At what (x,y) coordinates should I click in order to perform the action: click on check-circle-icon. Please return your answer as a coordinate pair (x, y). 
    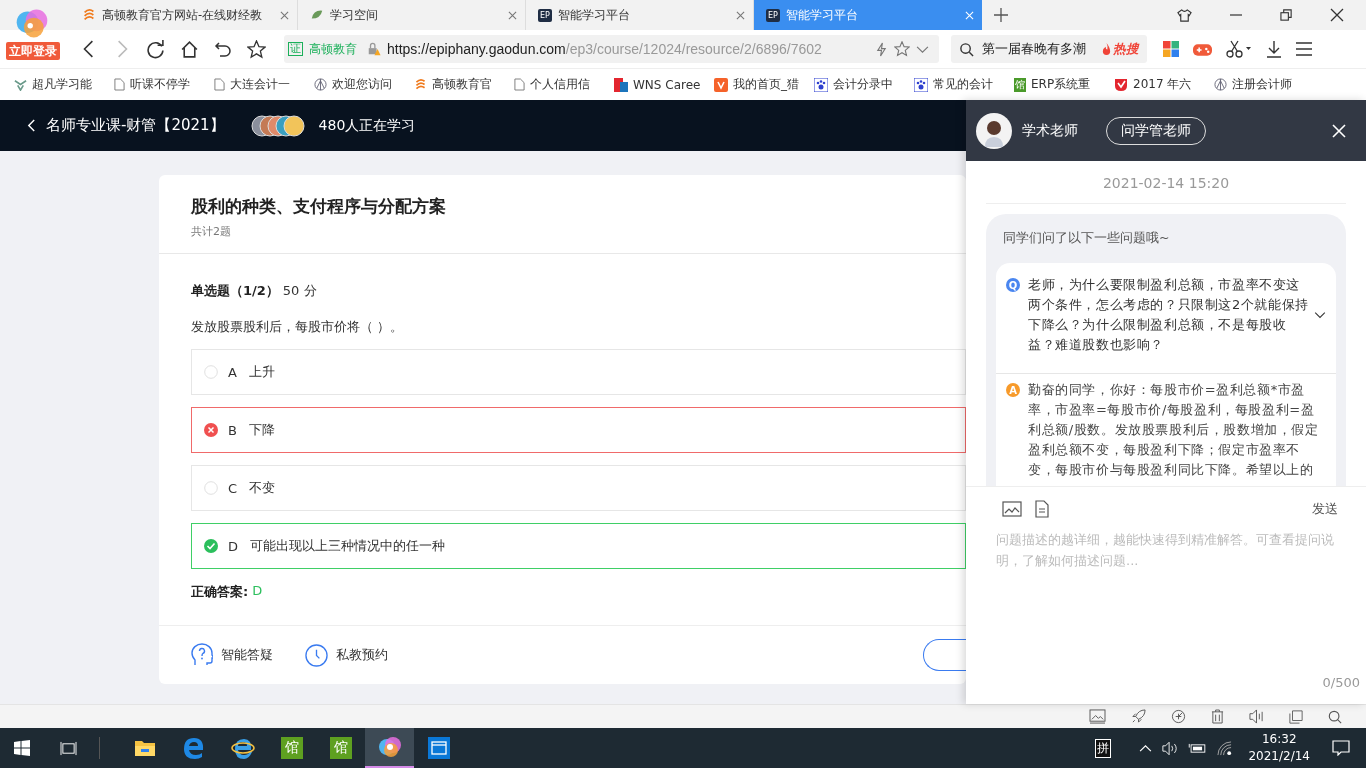
    Looking at the image, I should click on (211, 546).